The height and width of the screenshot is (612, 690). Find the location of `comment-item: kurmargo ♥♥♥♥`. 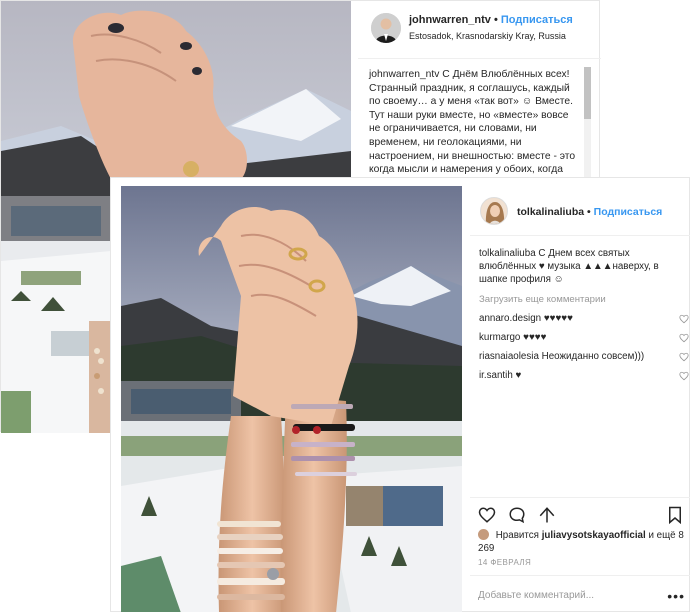

comment-item: kurmargo ♥♥♥♥ is located at coordinates (584, 338).